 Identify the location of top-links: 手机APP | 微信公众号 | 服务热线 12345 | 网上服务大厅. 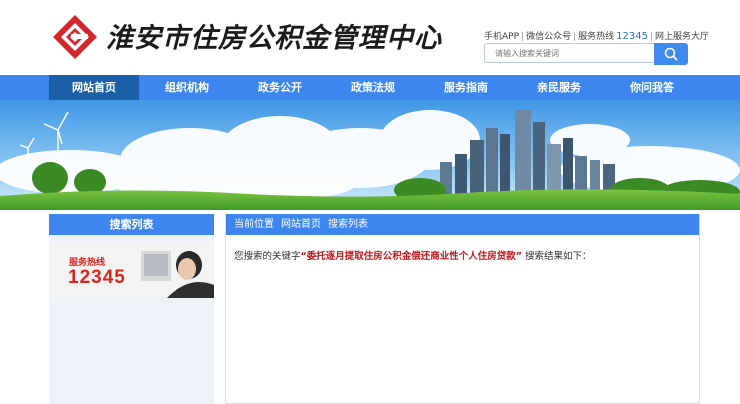
(597, 35).